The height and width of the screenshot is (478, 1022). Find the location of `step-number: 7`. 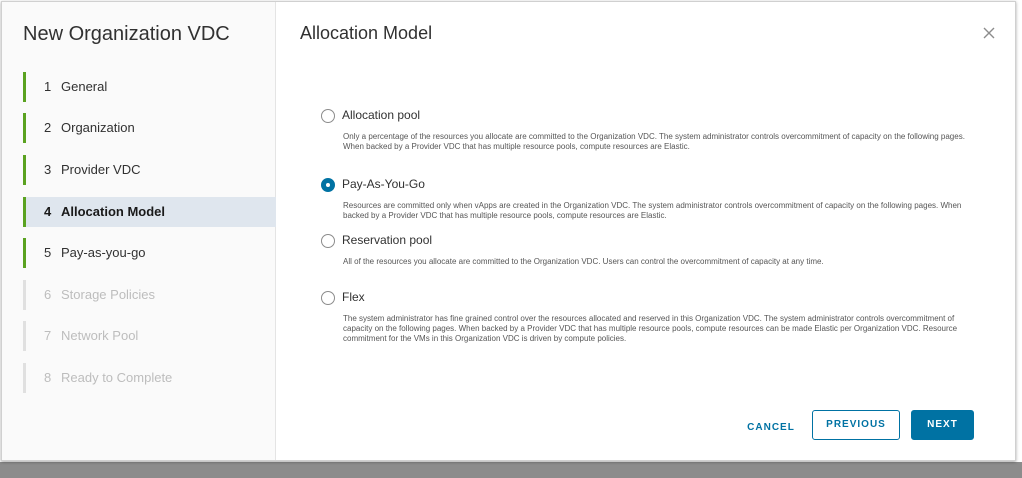

step-number: 7 is located at coordinates (48, 335).